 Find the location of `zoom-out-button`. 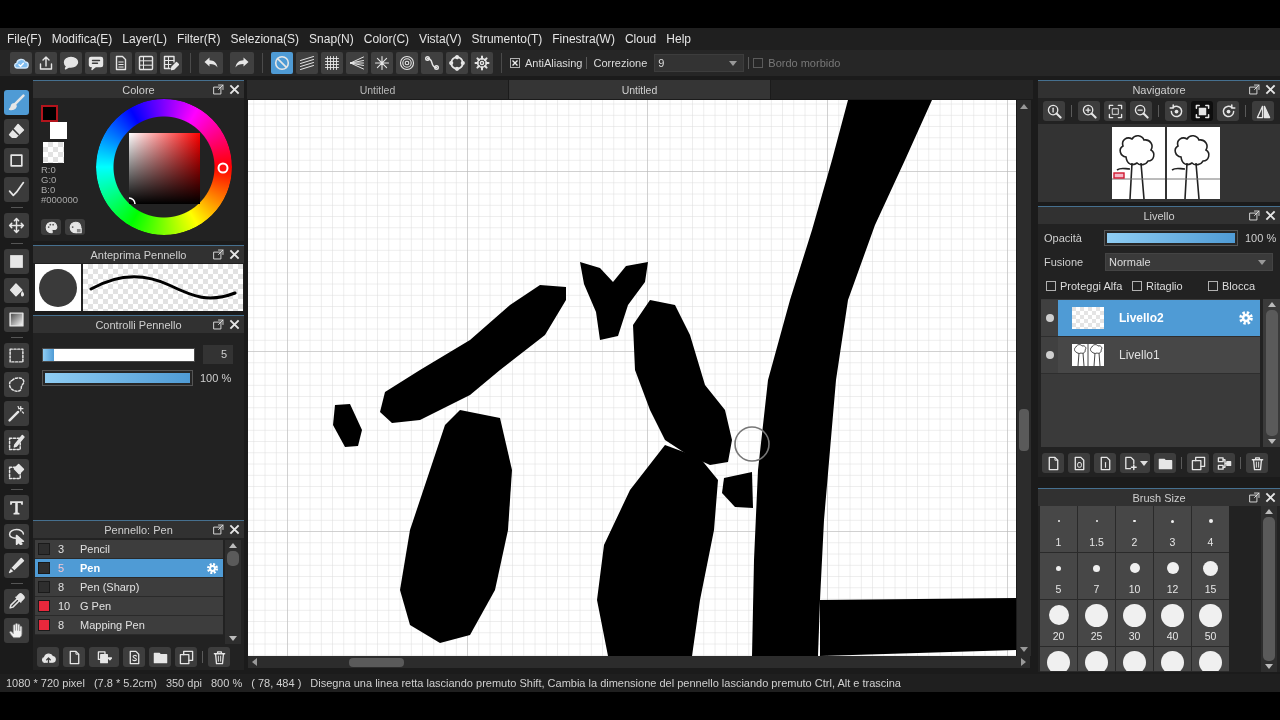

zoom-out-button is located at coordinates (1141, 111).